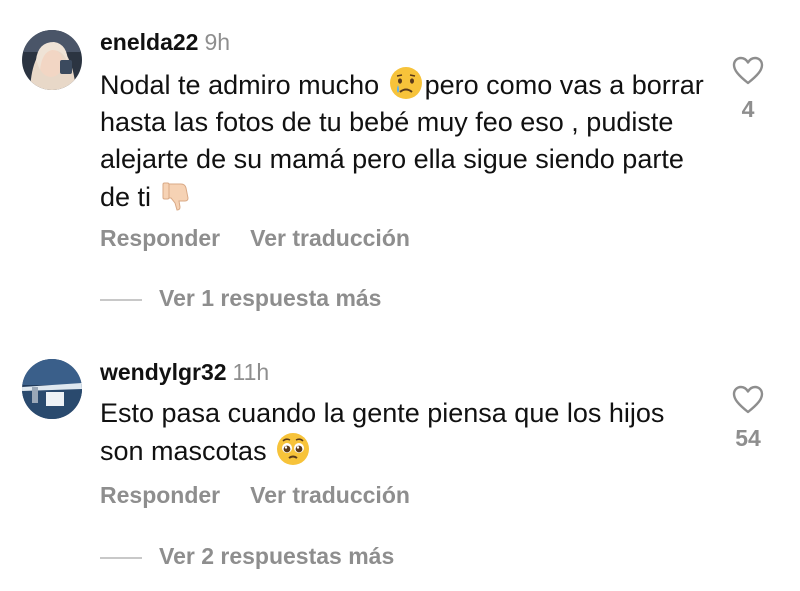  What do you see at coordinates (163, 372) in the screenshot?
I see `username: wendylgr32` at bounding box center [163, 372].